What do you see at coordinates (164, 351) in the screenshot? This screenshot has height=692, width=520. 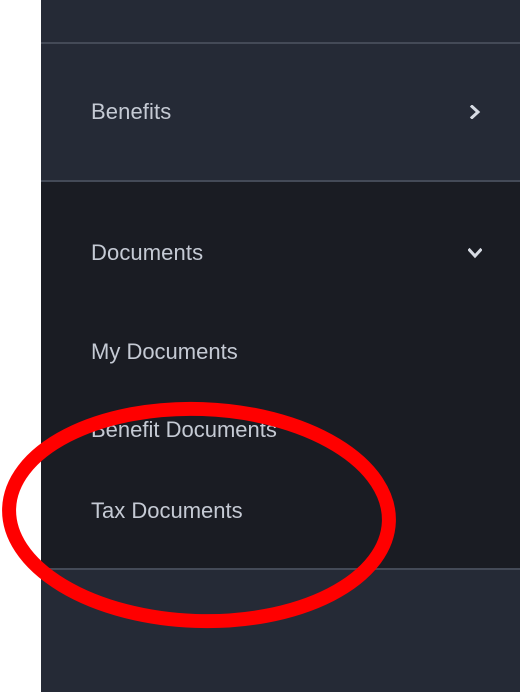 I see `subitem-label: My Documents` at bounding box center [164, 351].